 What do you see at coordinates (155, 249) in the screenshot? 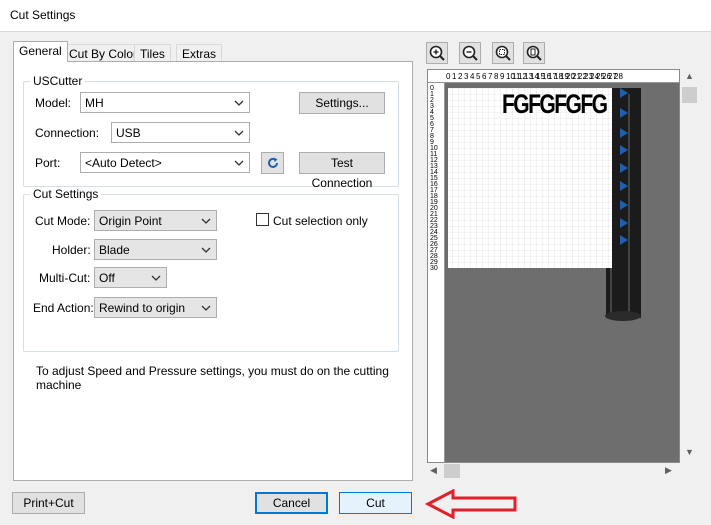
I see `holder-select: Blade` at bounding box center [155, 249].